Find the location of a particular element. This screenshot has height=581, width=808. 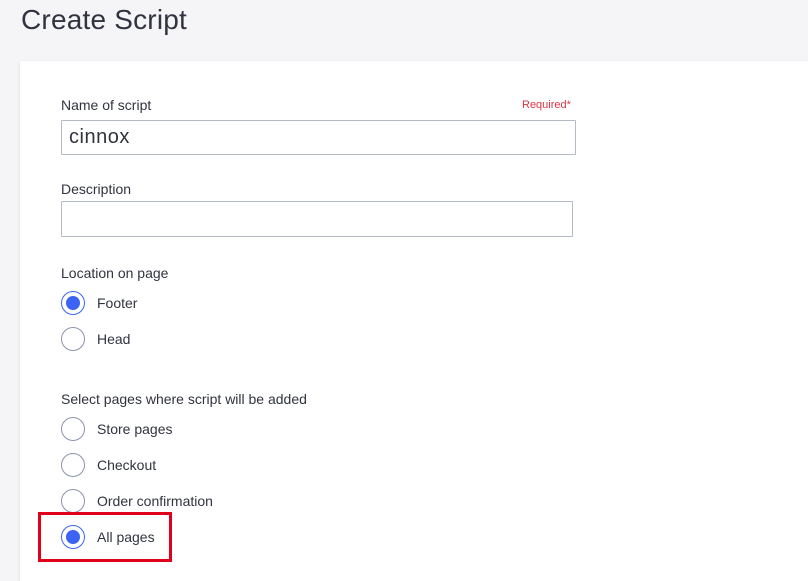

store-pages-radio-label: Store pages is located at coordinates (135, 429).